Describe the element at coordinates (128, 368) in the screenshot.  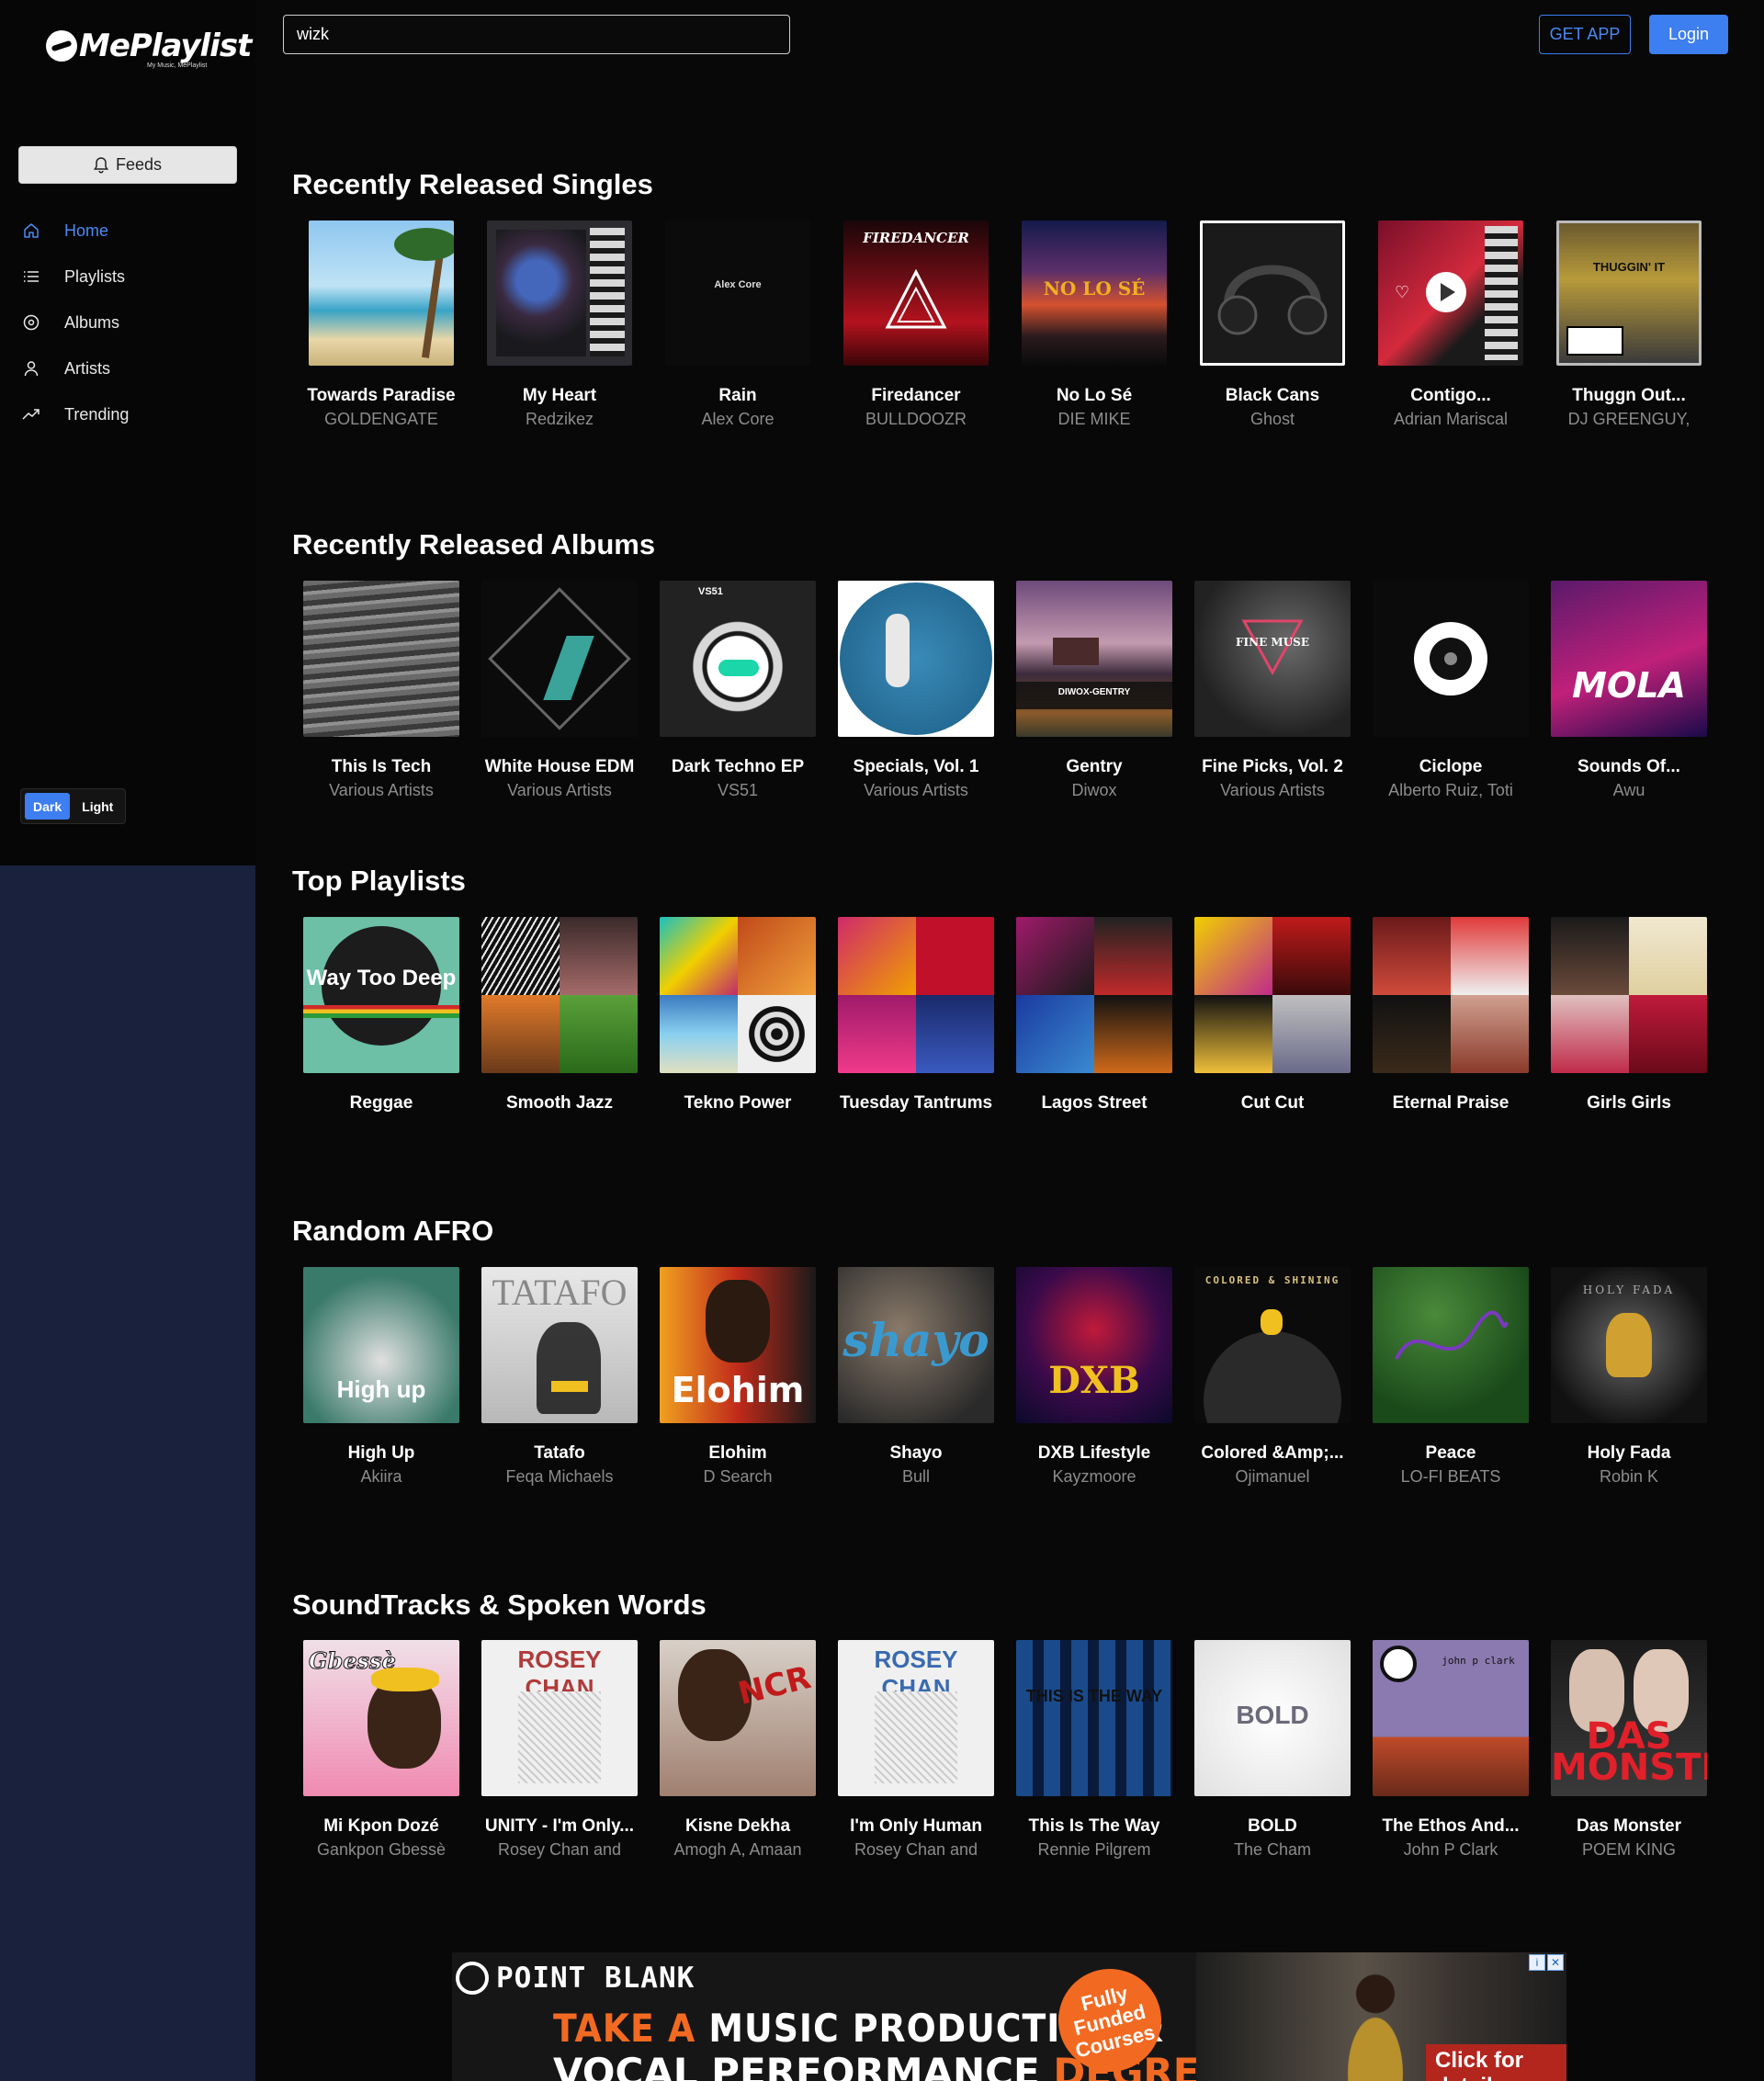
I see `sidebar-item-artists: Artists` at that location.